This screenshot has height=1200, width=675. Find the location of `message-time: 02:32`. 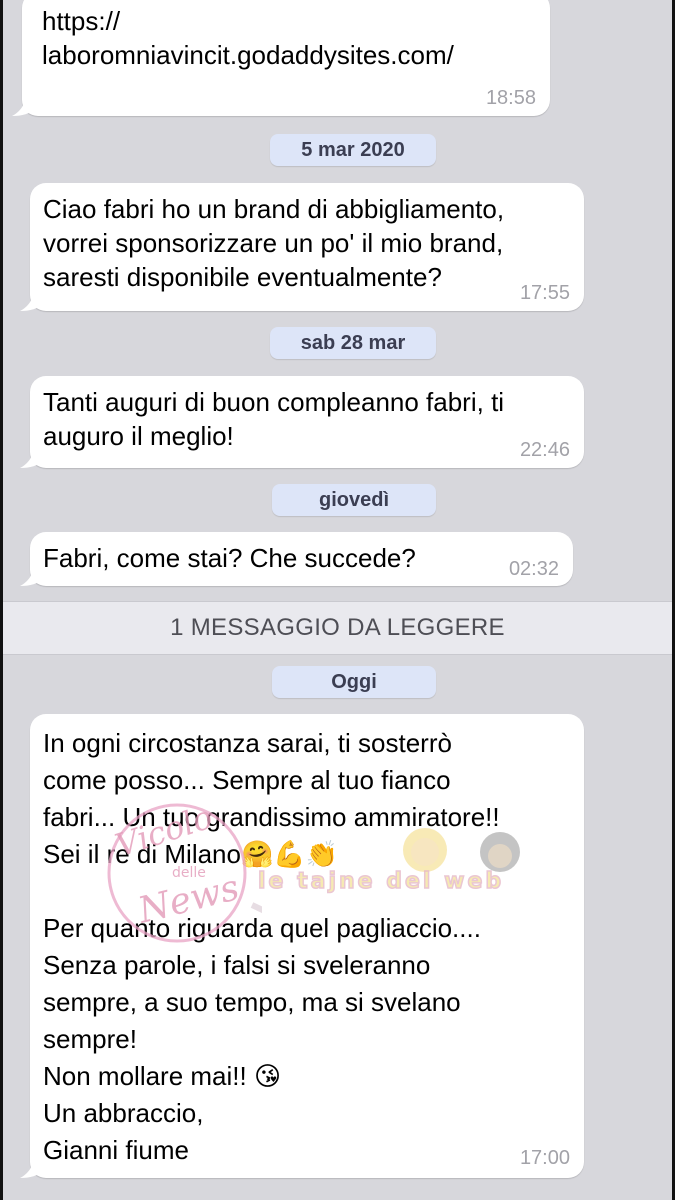

message-time: 02:32 is located at coordinates (533, 569).